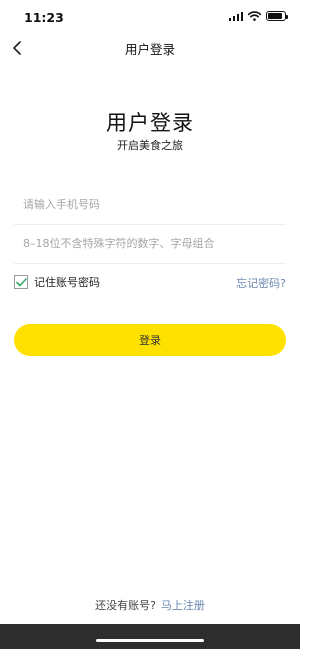 This screenshot has width=320, height=649. Describe the element at coordinates (125, 605) in the screenshot. I see `signup-prompt: 还没有账号?` at that location.